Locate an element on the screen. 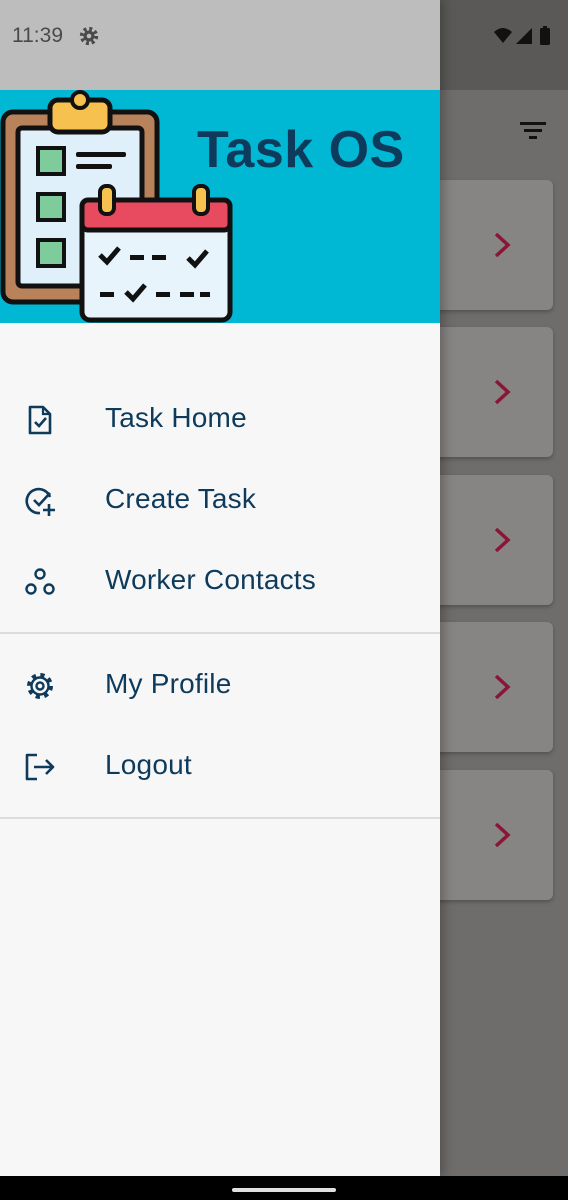  menu-item-label: Create Task is located at coordinates (181, 498).